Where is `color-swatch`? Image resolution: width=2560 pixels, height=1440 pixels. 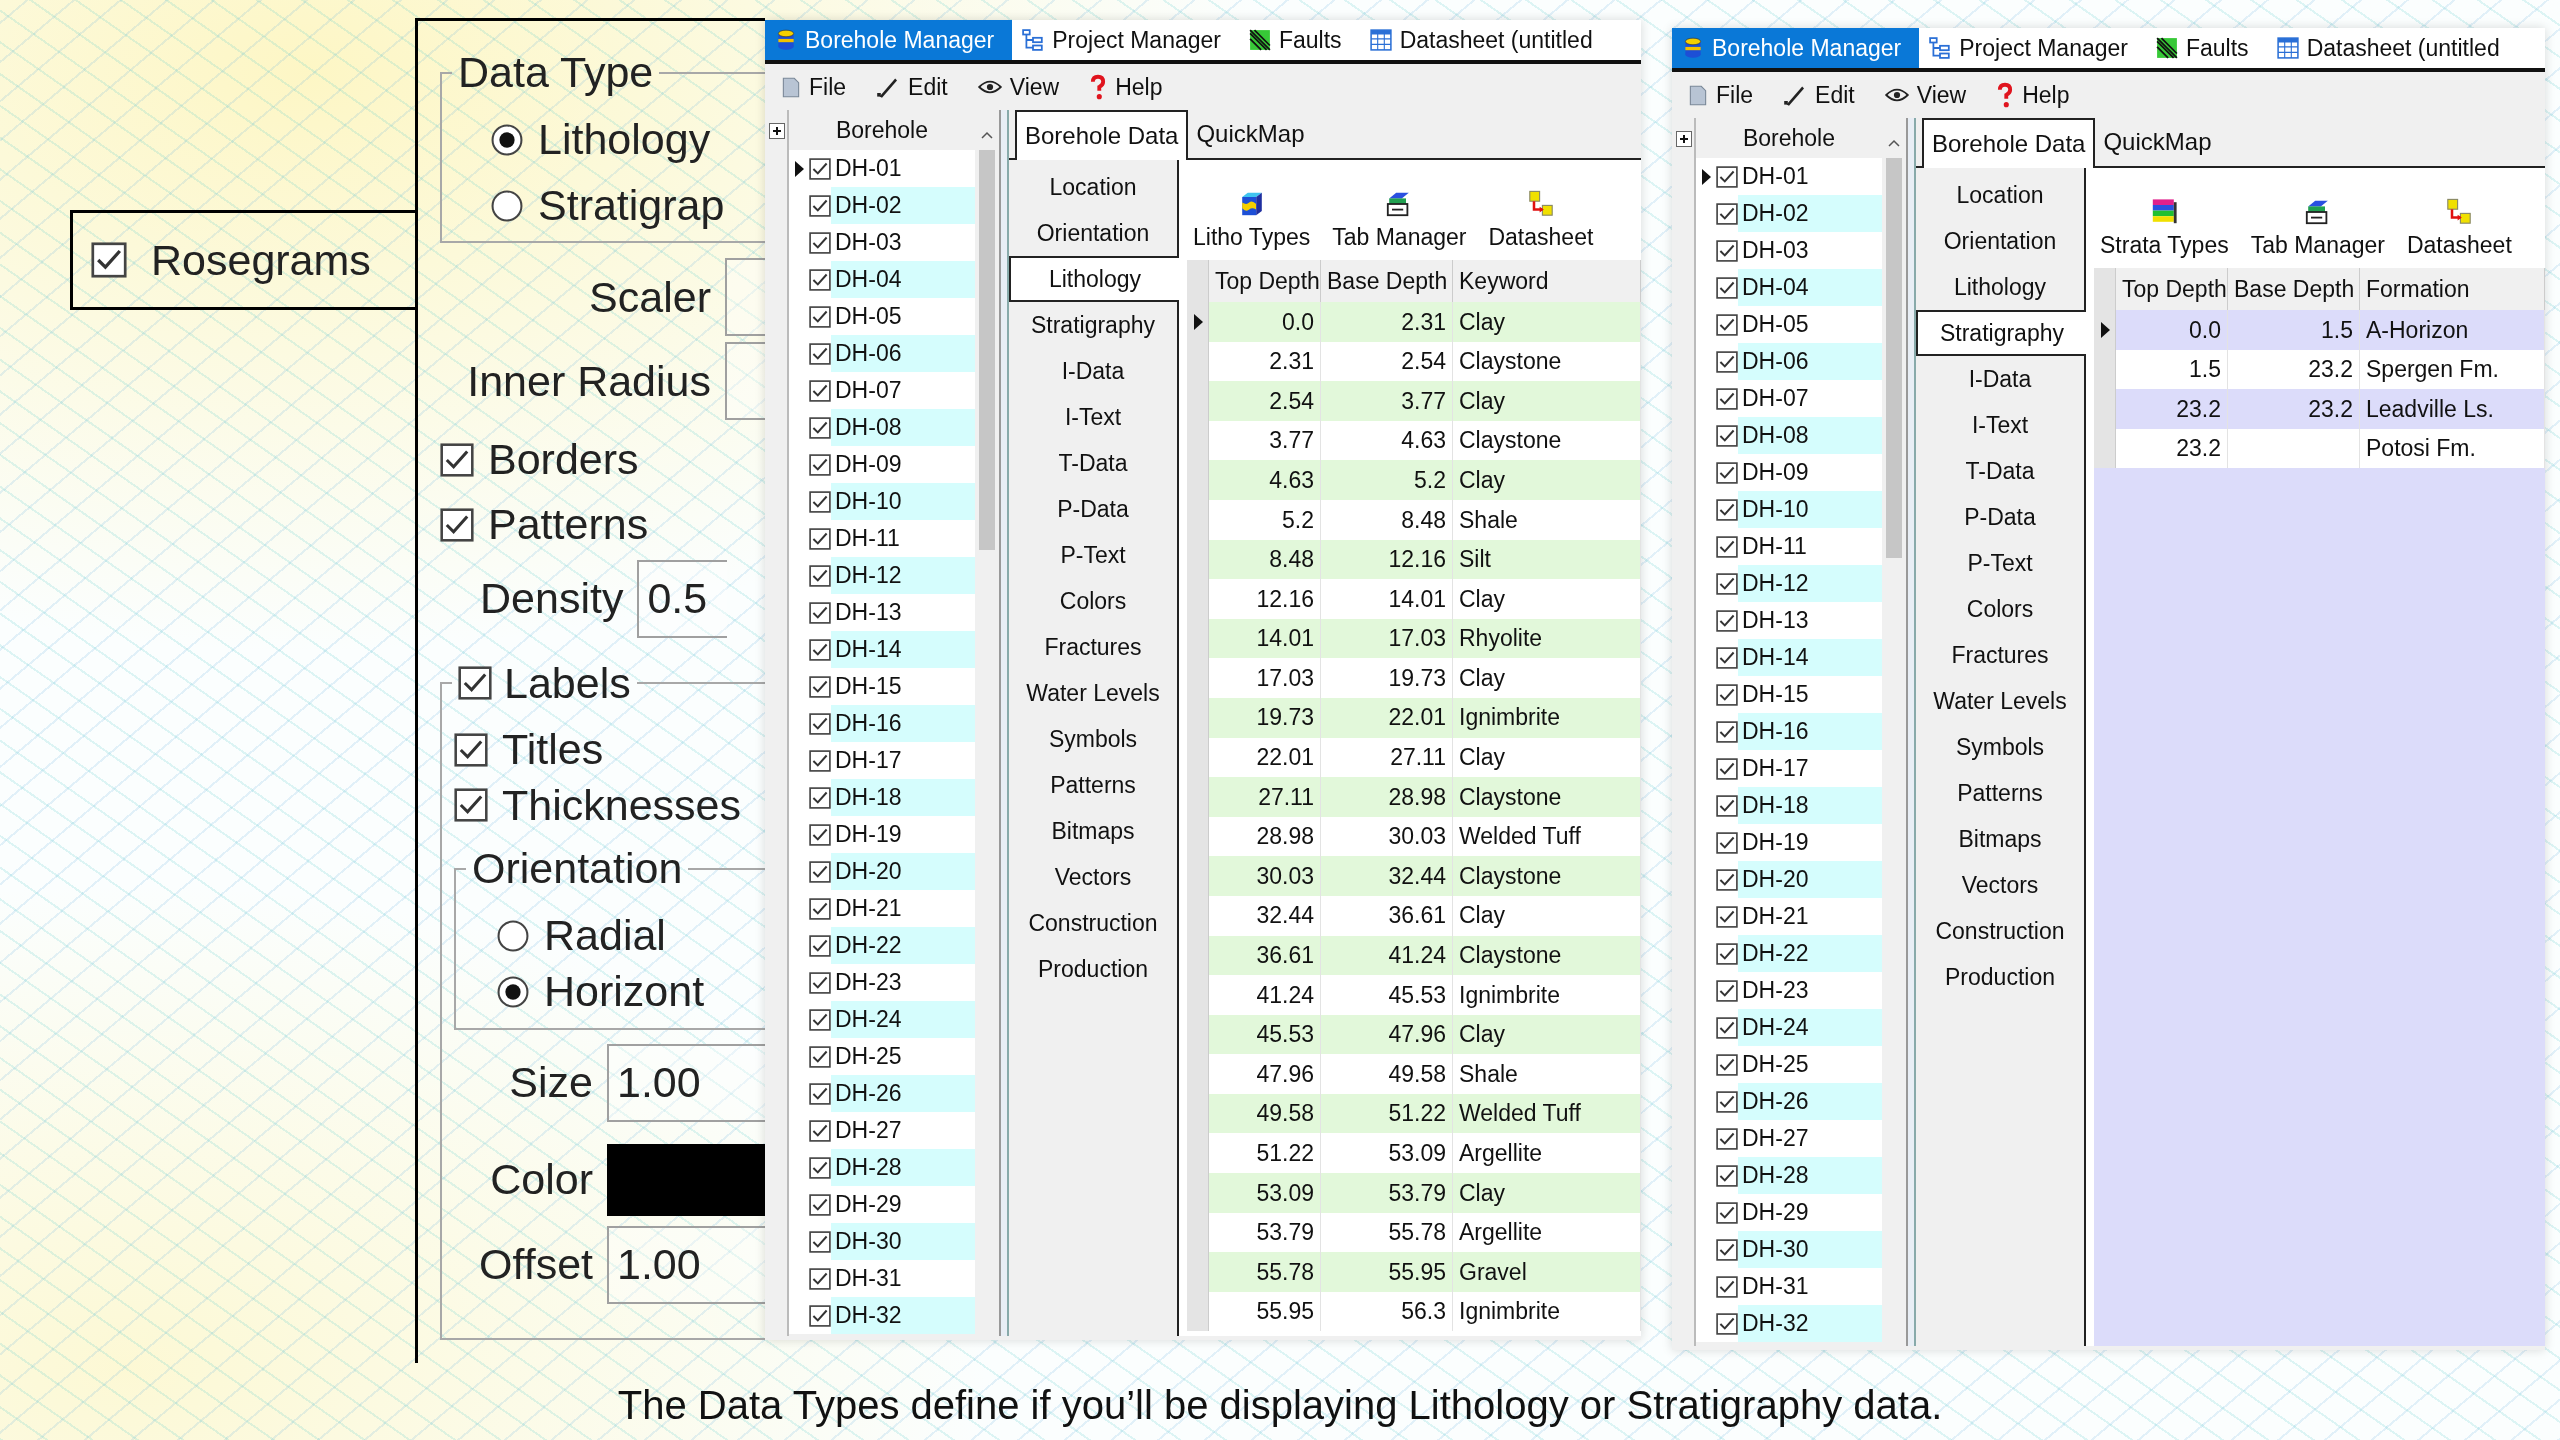
color-swatch is located at coordinates (687, 1179).